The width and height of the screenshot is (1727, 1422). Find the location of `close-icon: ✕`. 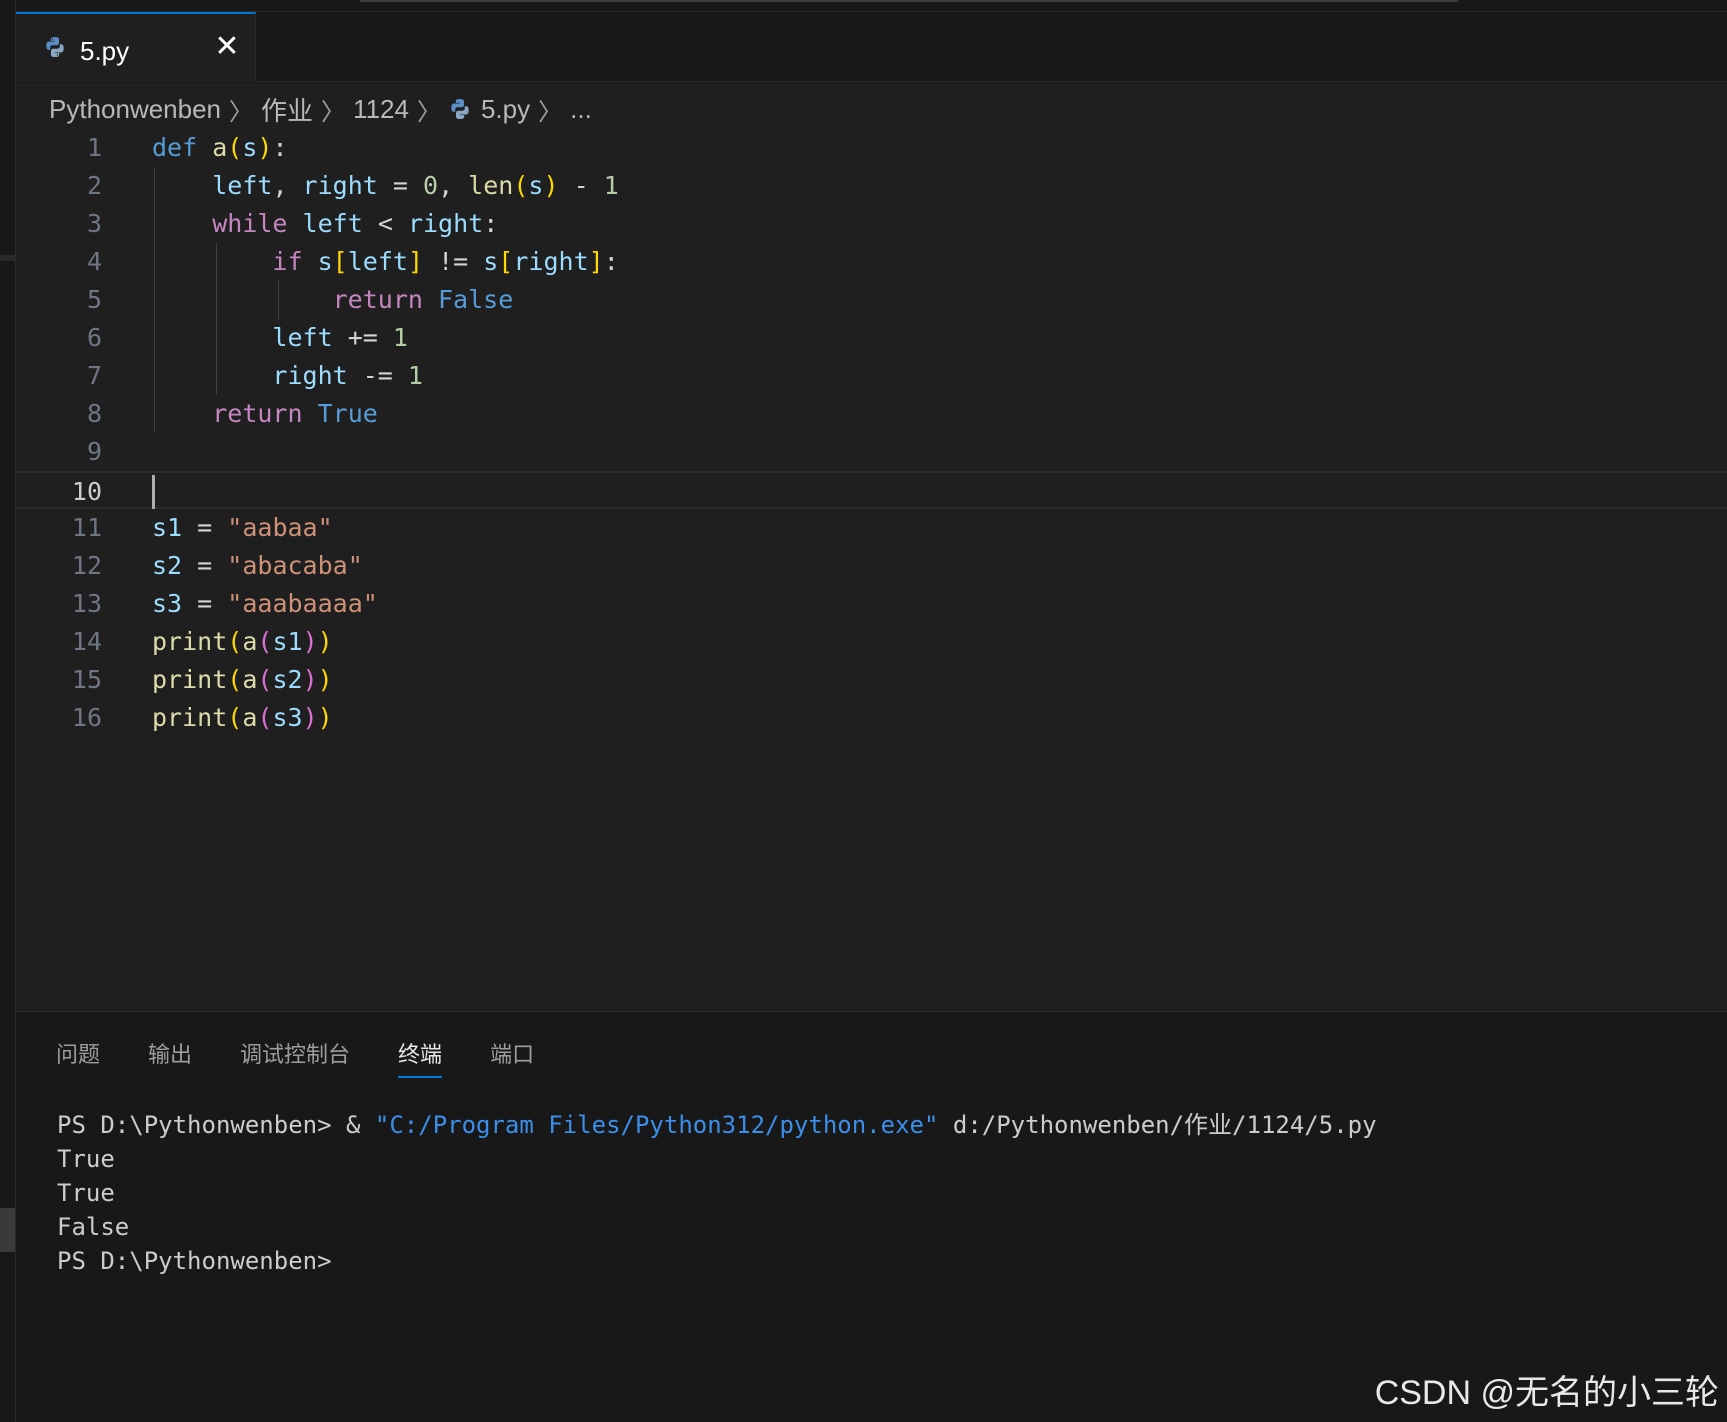

close-icon: ✕ is located at coordinates (227, 47).